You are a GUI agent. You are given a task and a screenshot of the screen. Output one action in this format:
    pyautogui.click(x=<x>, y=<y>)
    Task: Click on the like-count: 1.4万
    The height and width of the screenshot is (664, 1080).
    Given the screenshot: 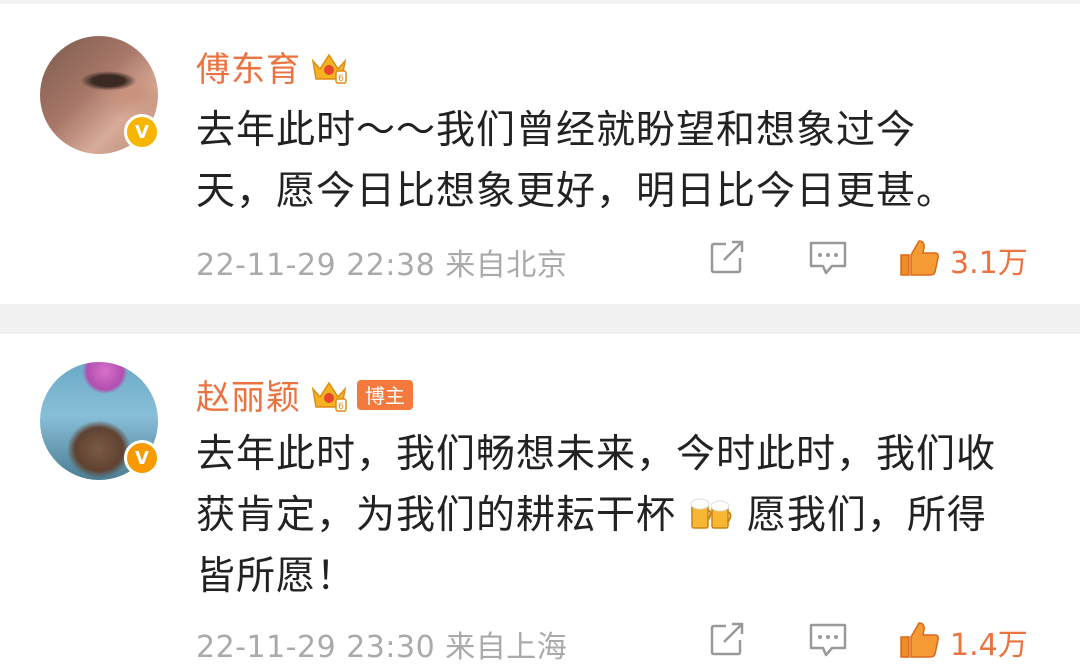 What is the action you would take?
    pyautogui.click(x=989, y=645)
    